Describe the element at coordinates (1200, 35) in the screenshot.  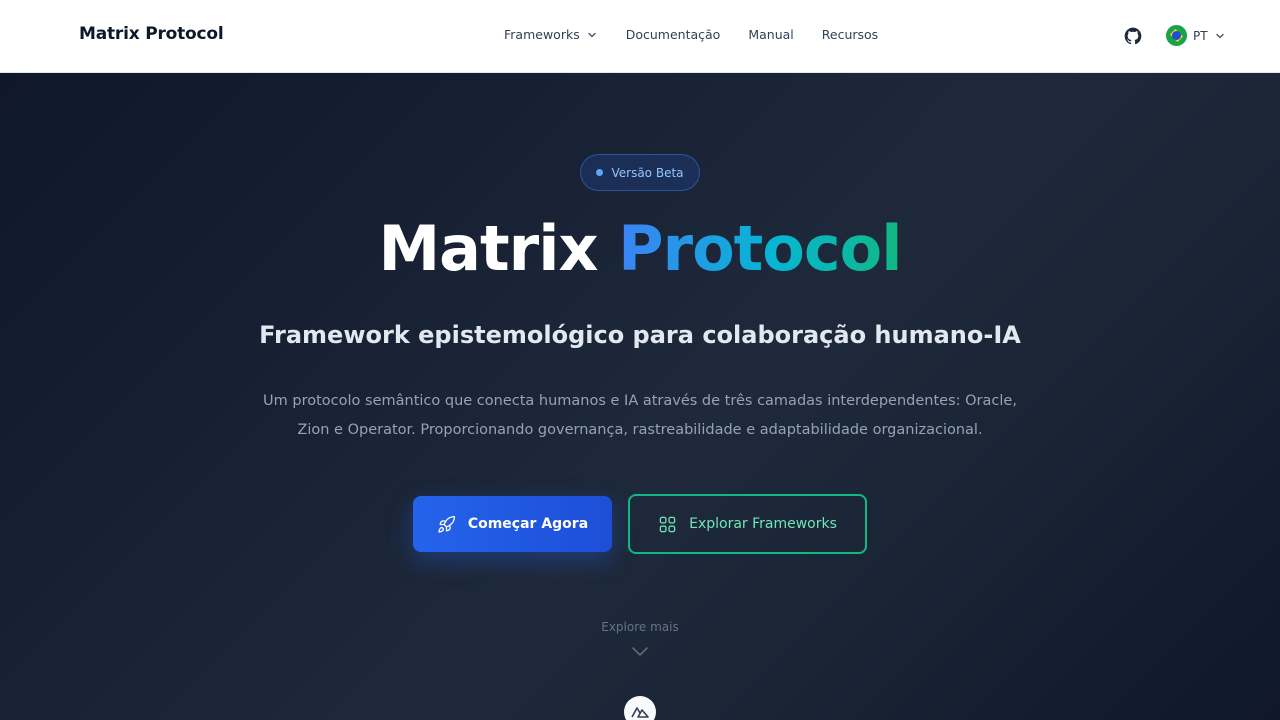
I see `language-code: PT` at that location.